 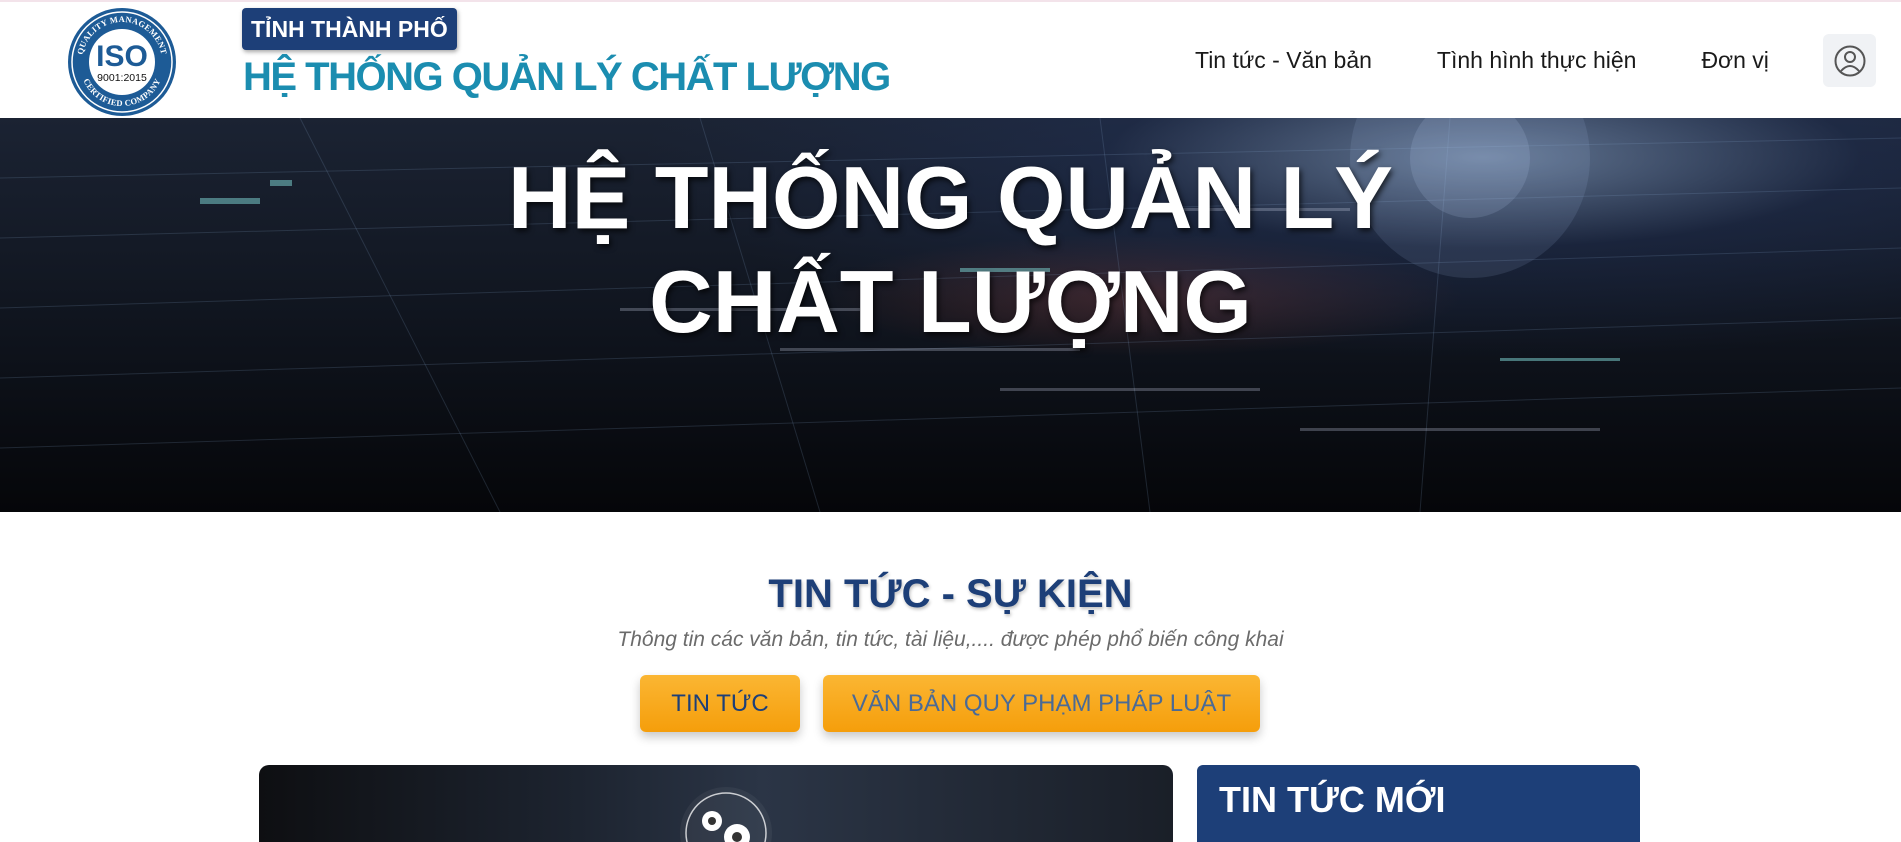 I want to click on tab-legal-documents: VĂN BẢN QUY PHẠM PHÁP LUẬT, so click(x=1041, y=703).